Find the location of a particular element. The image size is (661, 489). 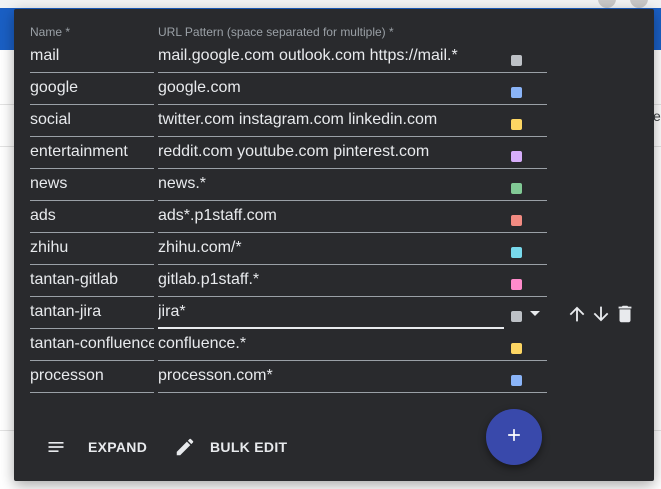

group-row: tantan-gitlab gitlab.p1staff.* is located at coordinates (334, 281).